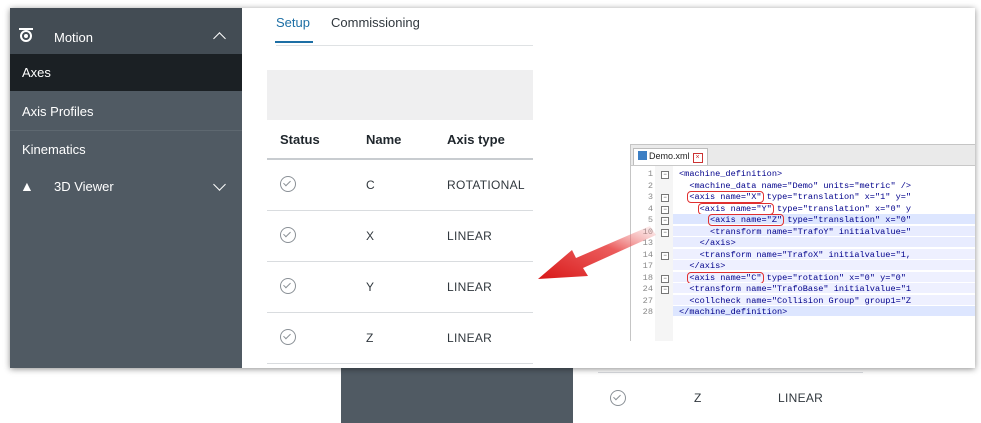 The height and width of the screenshot is (423, 981). Describe the element at coordinates (36, 72) in the screenshot. I see `sidebar-item-label: Axes` at that location.